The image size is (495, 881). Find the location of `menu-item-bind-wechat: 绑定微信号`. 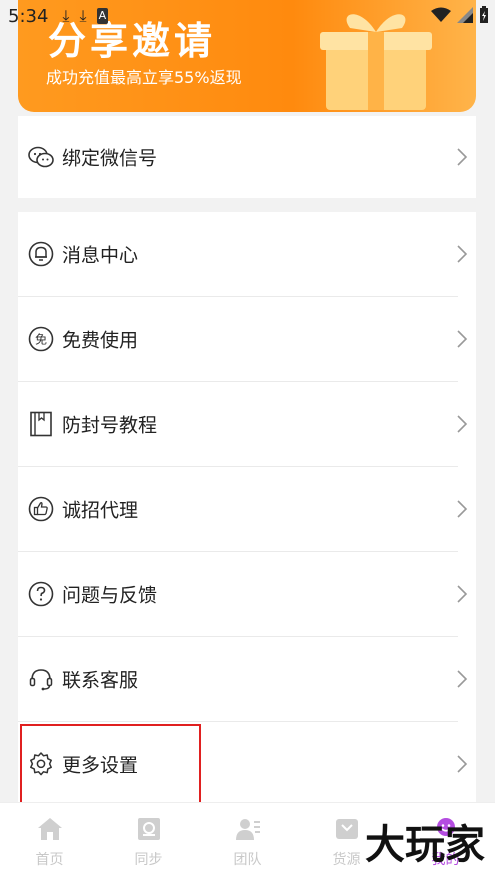

menu-item-bind-wechat: 绑定微信号 is located at coordinates (247, 157).